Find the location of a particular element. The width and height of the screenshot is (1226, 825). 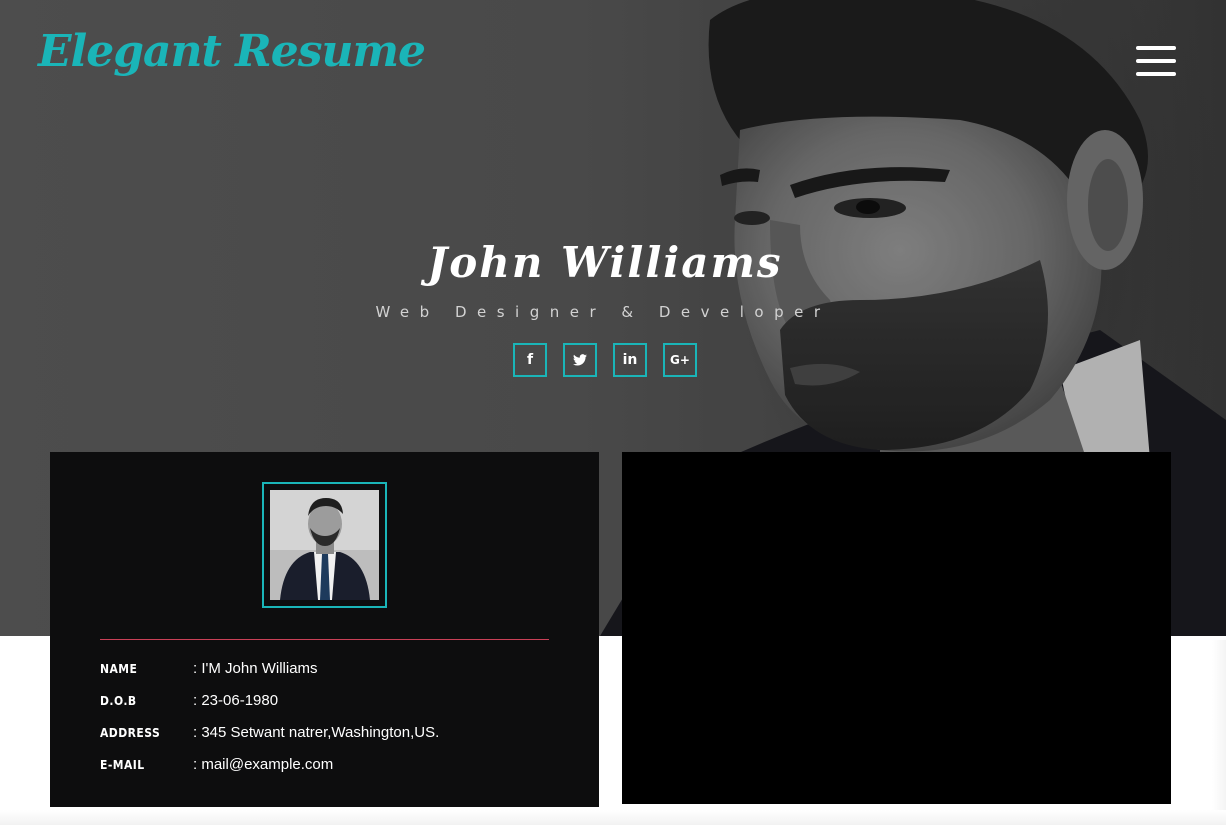

card-divider is located at coordinates (324, 639).